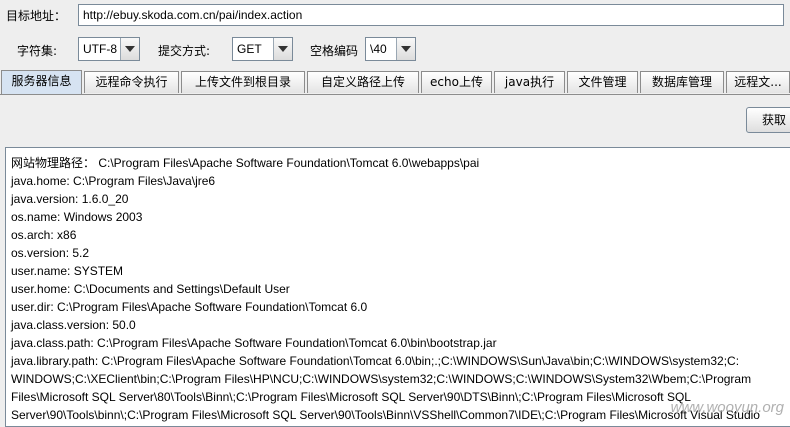 Image resolution: width=790 pixels, height=427 pixels. Describe the element at coordinates (100, 49) in the screenshot. I see `charset-value: UTF-8` at that location.